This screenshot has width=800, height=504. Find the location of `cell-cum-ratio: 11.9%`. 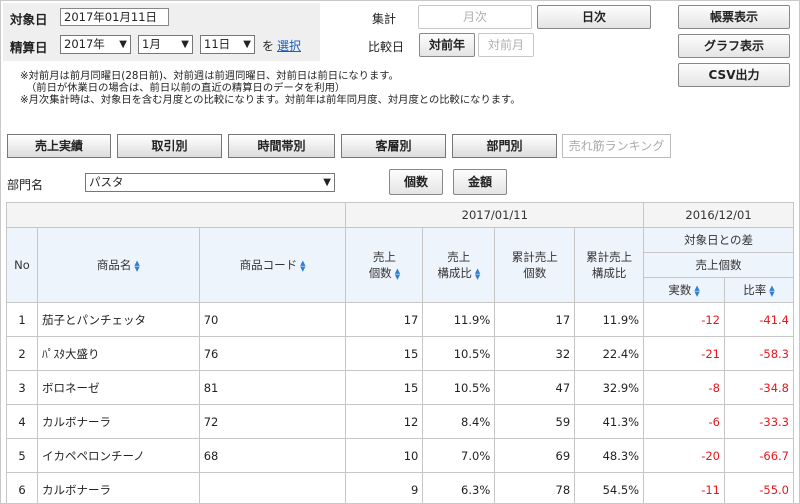

cell-cum-ratio: 11.9% is located at coordinates (609, 319).